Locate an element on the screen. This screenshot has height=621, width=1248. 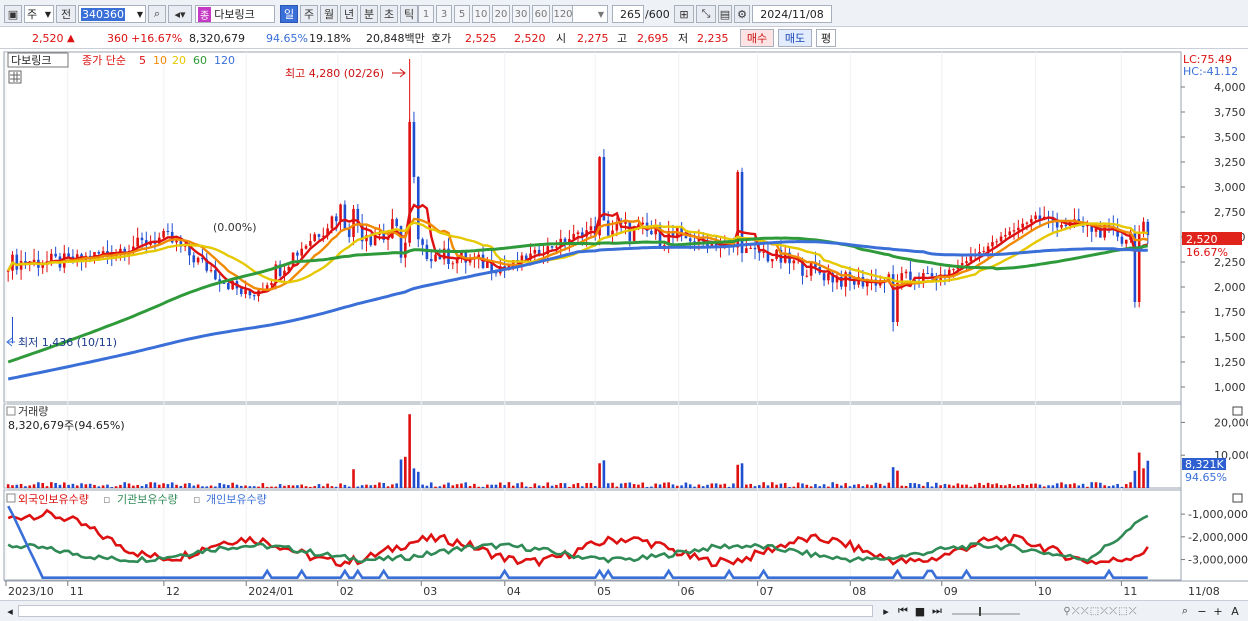
max-price-label: 최고 4,280 (02/26) is located at coordinates (334, 73).